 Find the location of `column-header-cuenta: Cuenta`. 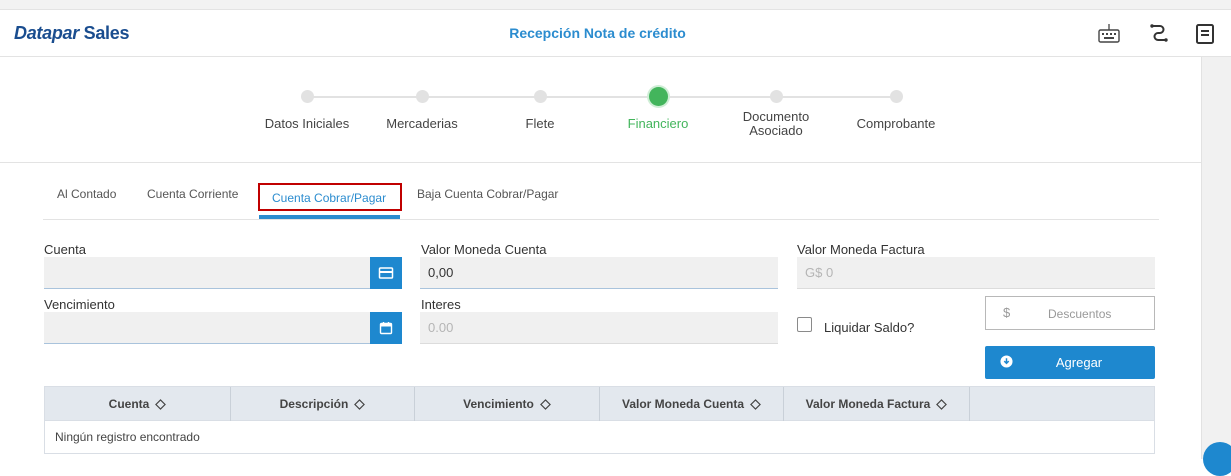

column-header-cuenta: Cuenta is located at coordinates (138, 404).